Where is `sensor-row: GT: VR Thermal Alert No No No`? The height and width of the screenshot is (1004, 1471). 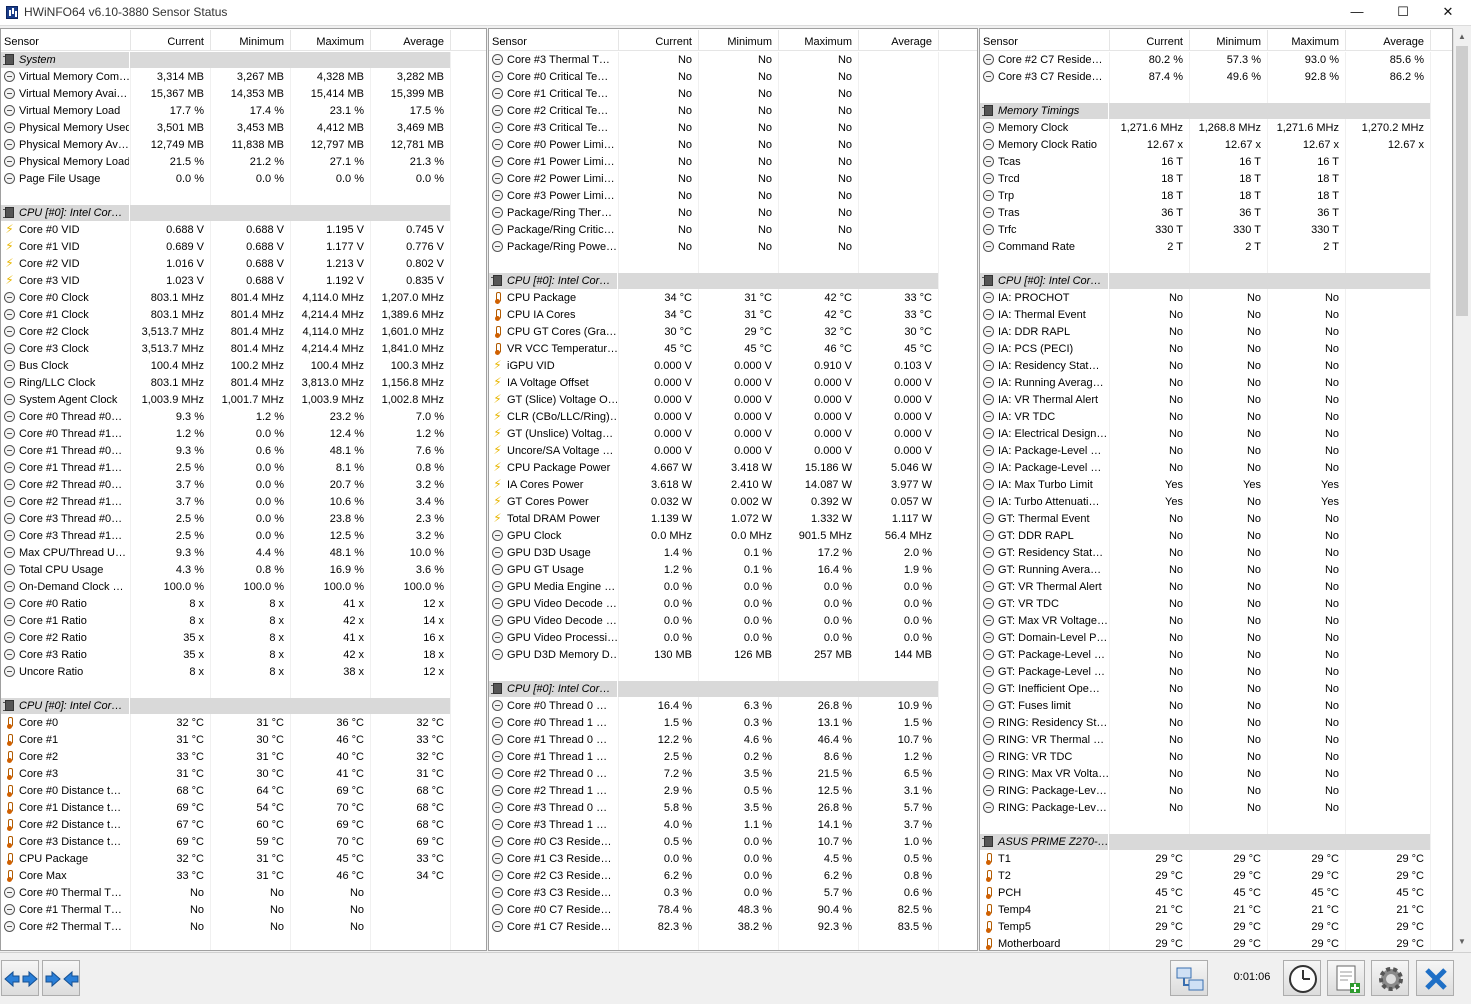
sensor-row: GT: VR Thermal Alert No No No is located at coordinates (1216, 587).